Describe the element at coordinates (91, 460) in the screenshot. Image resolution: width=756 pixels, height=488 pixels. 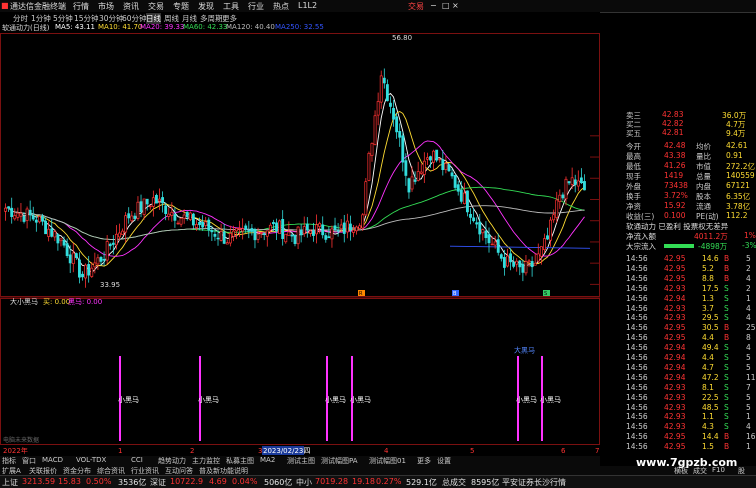
I see `indicator-tab: VOL-TDX` at that location.